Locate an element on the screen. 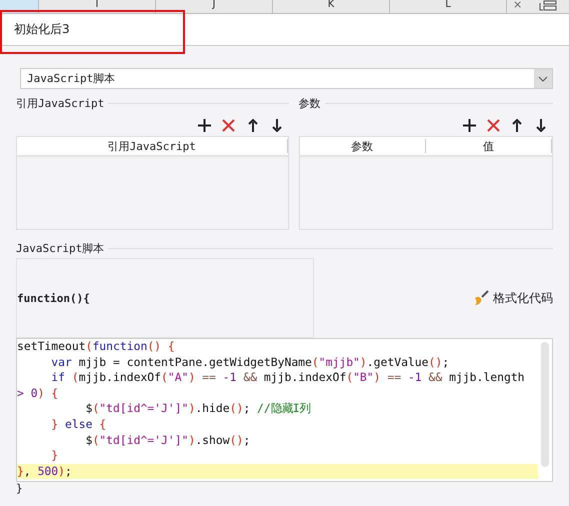 This screenshot has width=570, height=506. code-line: if (mjjb.indexOf("A") == -1 && mjjb.indexOf("B") == -1 && mjjb.length is located at coordinates (288, 378).